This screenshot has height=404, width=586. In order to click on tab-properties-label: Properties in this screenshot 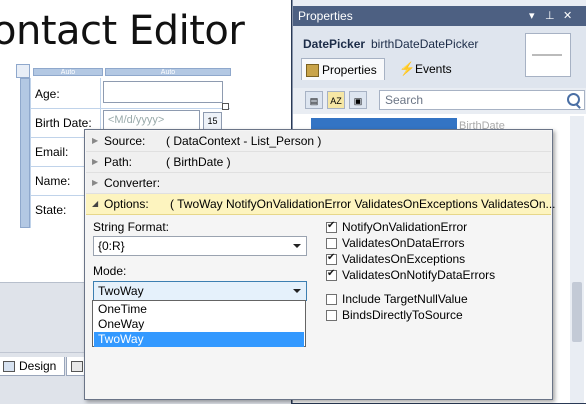, I will do `click(349, 70)`.